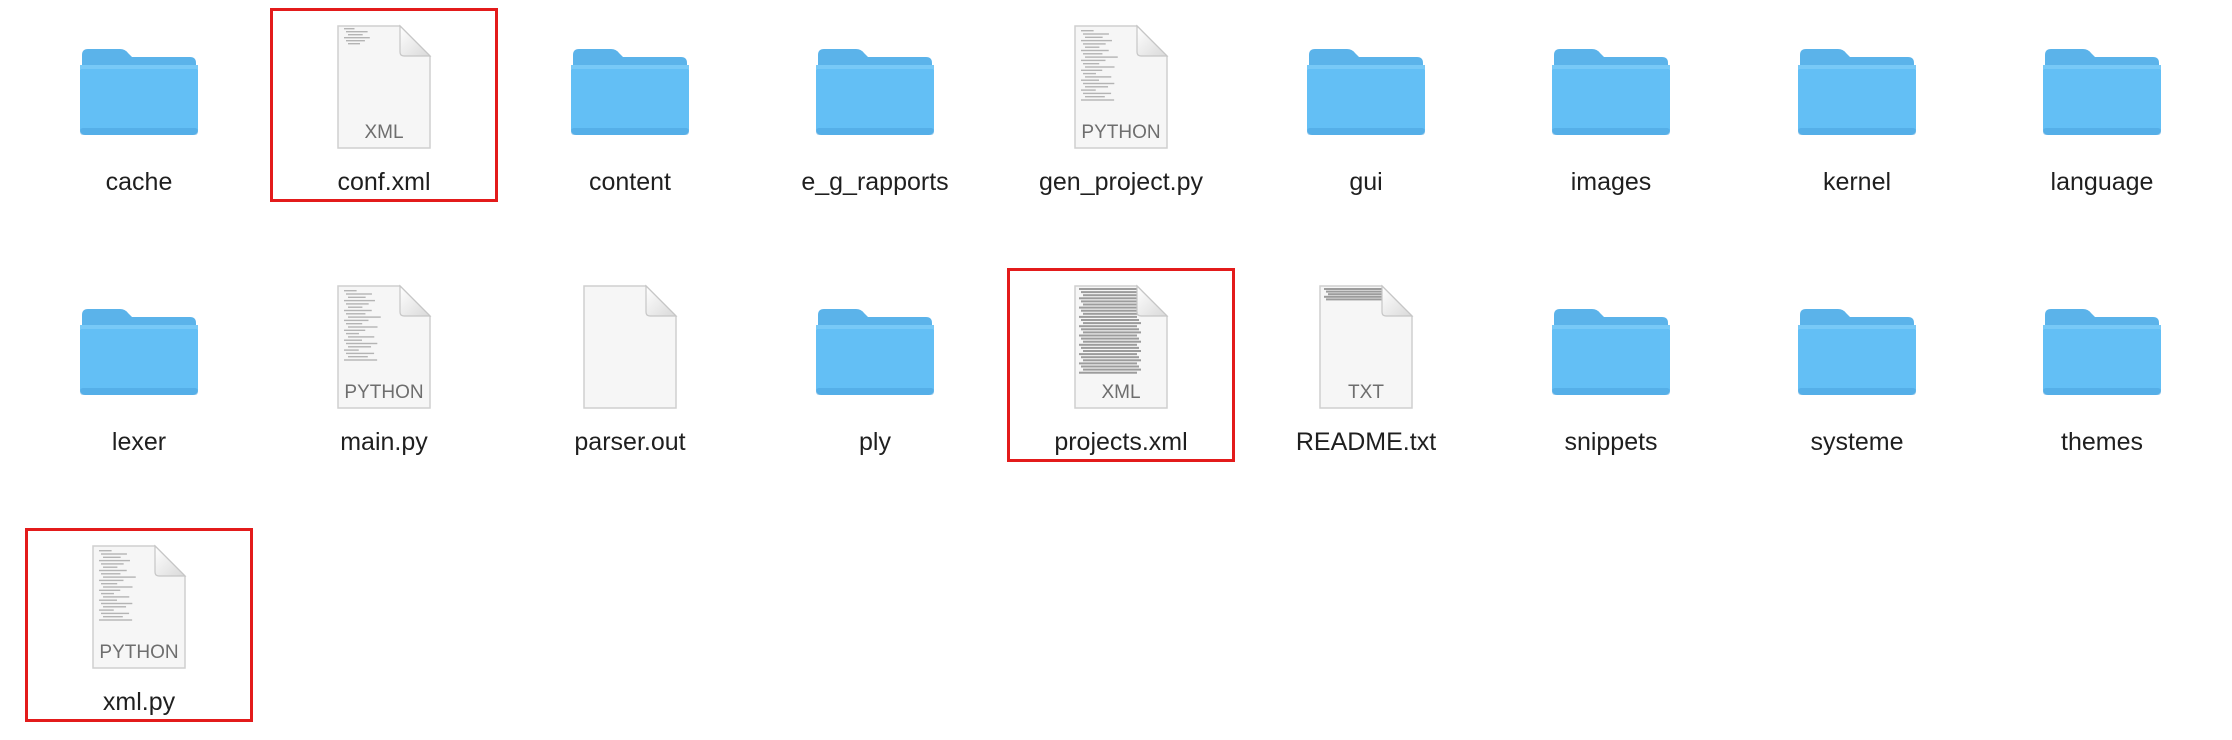 Image resolution: width=2232 pixels, height=740 pixels. Describe the element at coordinates (1611, 442) in the screenshot. I see `item-name-label: snippets` at that location.